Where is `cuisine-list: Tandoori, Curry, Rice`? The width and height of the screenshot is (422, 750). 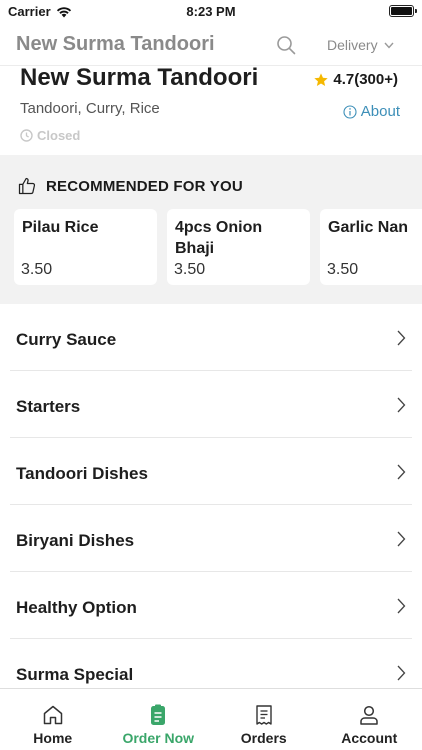
cuisine-list: Tandoori, Curry, Rice is located at coordinates (90, 108).